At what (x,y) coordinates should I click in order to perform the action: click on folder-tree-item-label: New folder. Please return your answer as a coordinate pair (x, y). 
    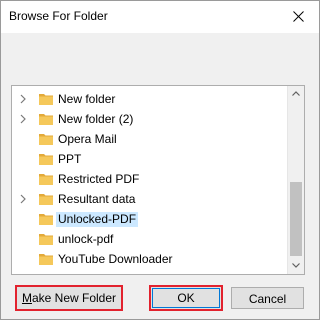
    Looking at the image, I should click on (87, 99).